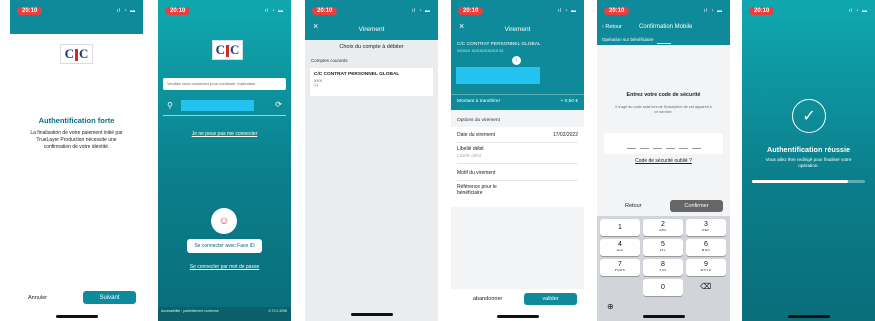  I want to click on account-card: C/C CONTRAT PERSONNEL GLOBAL XXX ⚇, so click(371, 82).